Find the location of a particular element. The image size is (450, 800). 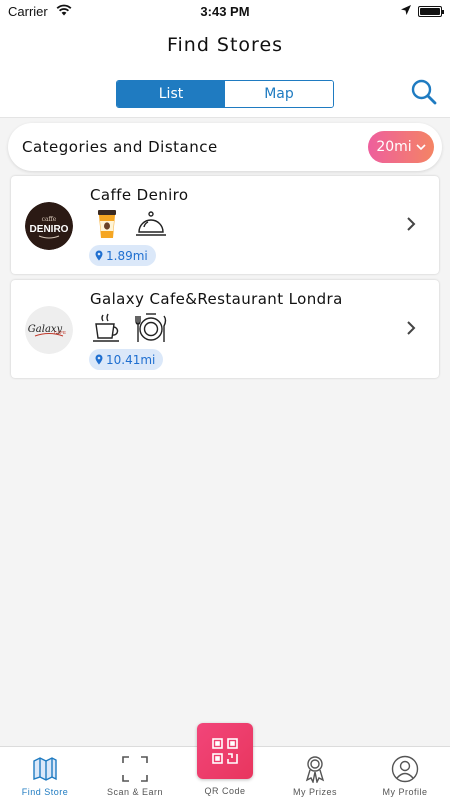

map-icon is located at coordinates (45, 769).